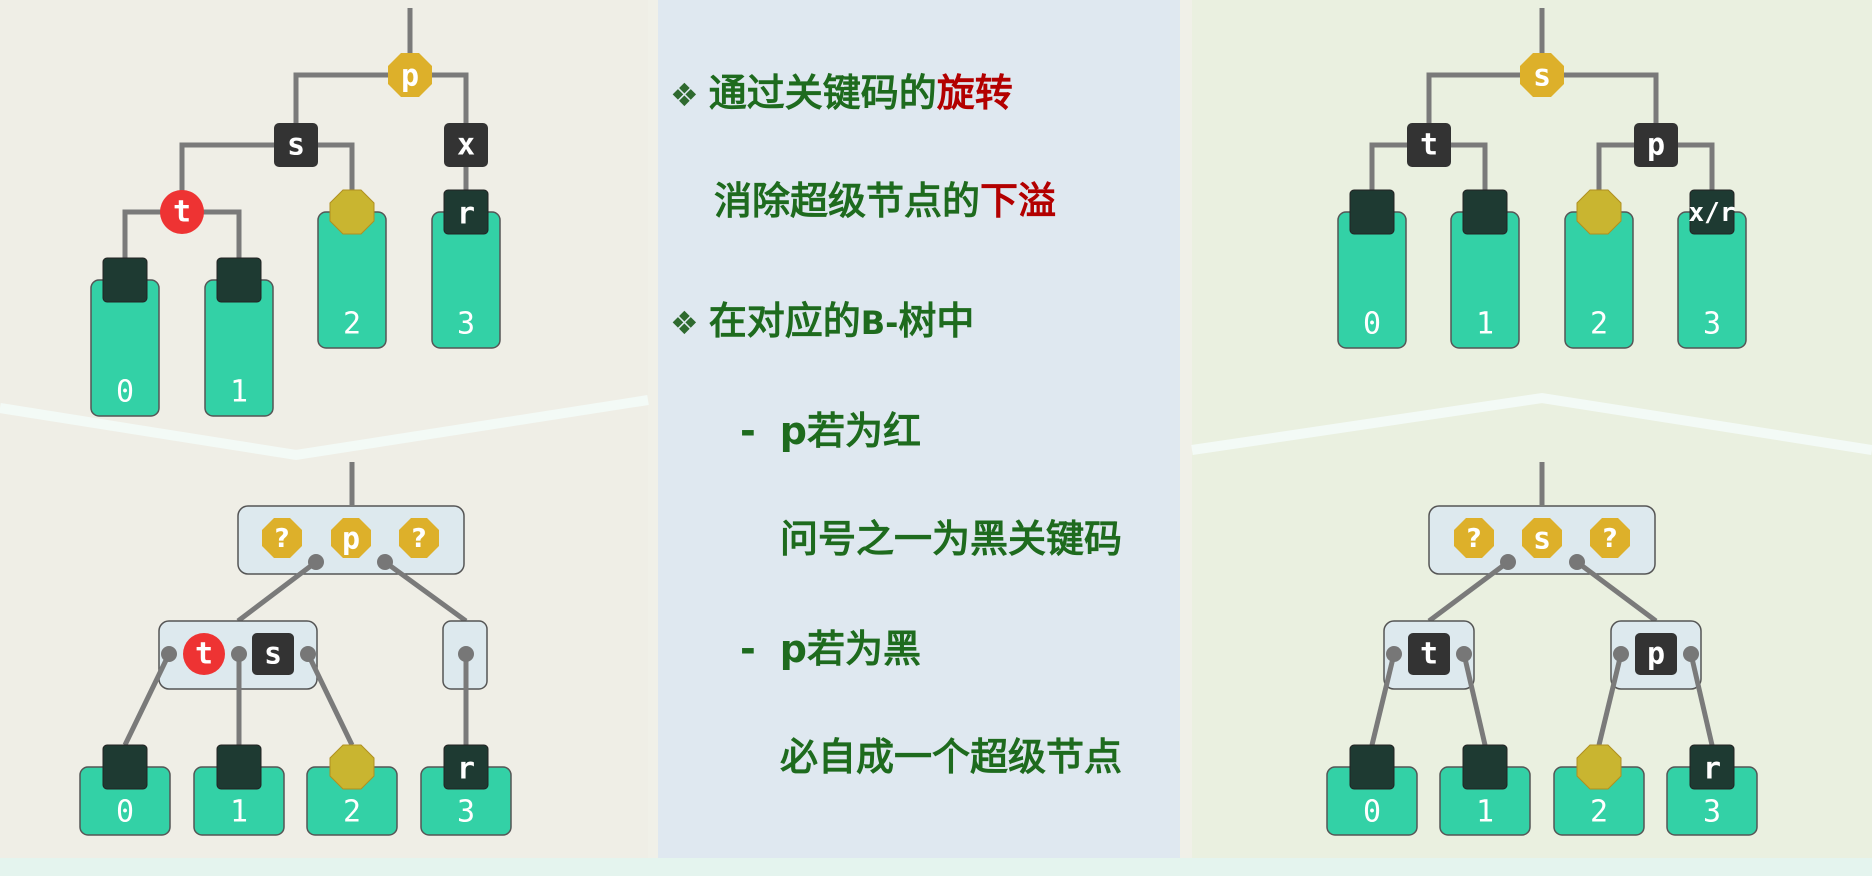 The width and height of the screenshot is (1872, 876). I want to click on left-bottom-btree: ? p ? t s r 0 1 2 3, so click(295, 649).